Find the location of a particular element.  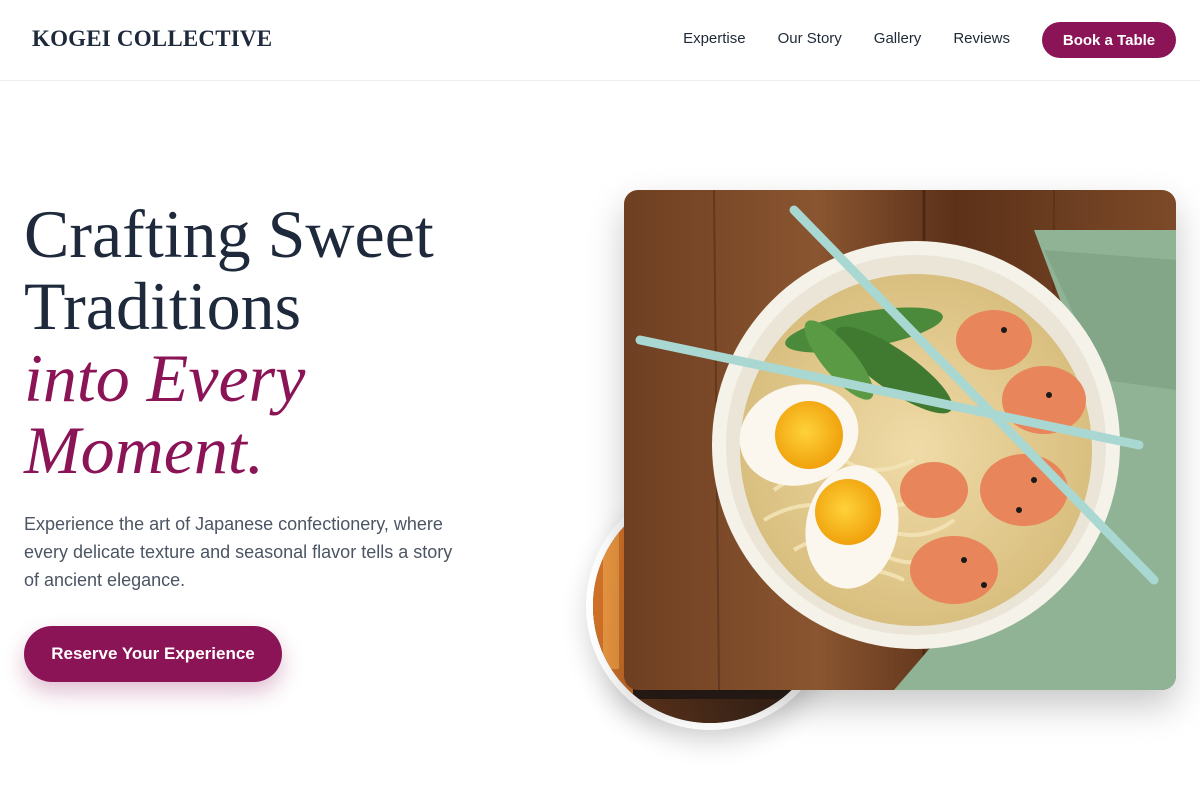

nav-link-reviews: Reviews is located at coordinates (981, 38).